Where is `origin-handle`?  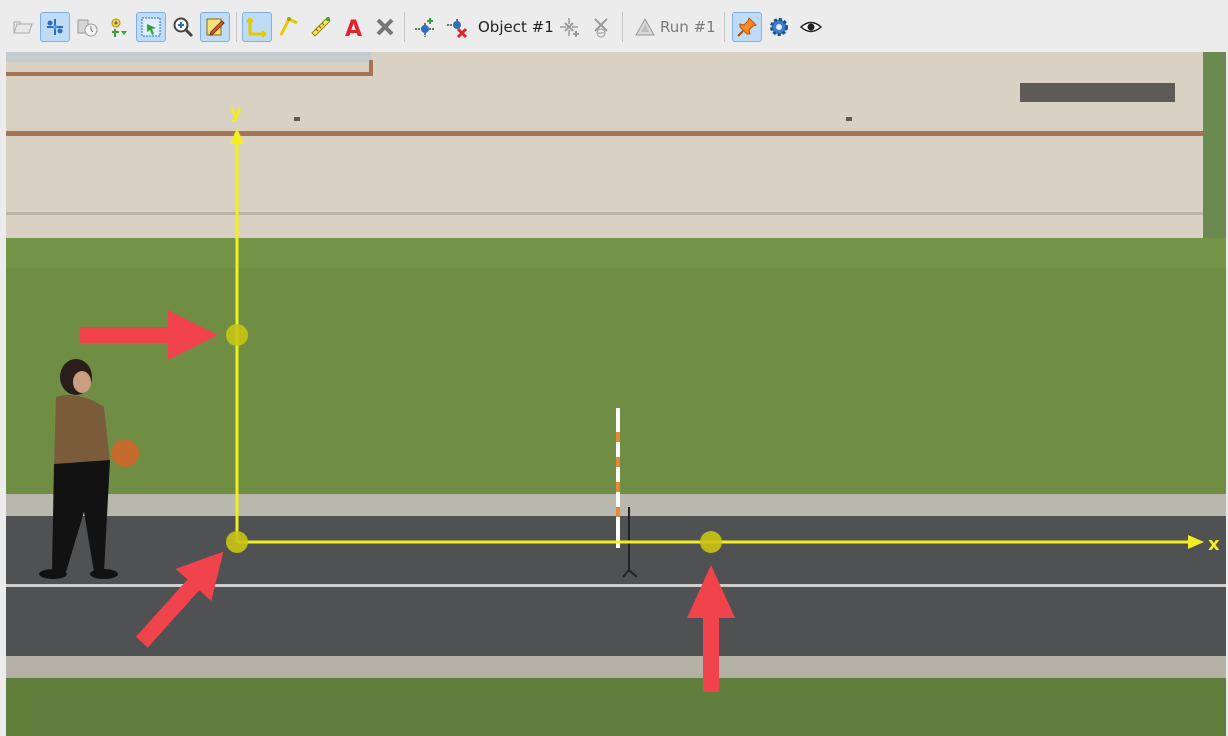 origin-handle is located at coordinates (237, 542).